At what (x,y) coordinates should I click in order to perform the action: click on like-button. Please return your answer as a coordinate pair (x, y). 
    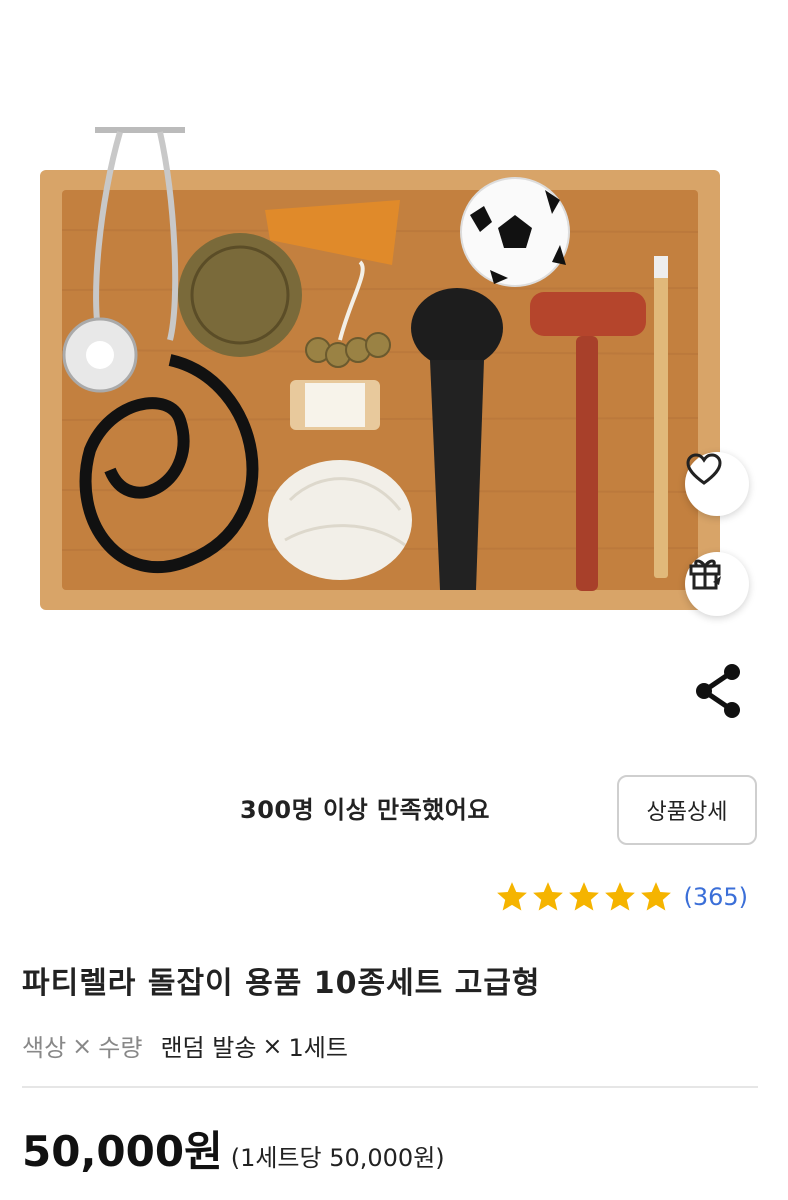
    Looking at the image, I should click on (717, 484).